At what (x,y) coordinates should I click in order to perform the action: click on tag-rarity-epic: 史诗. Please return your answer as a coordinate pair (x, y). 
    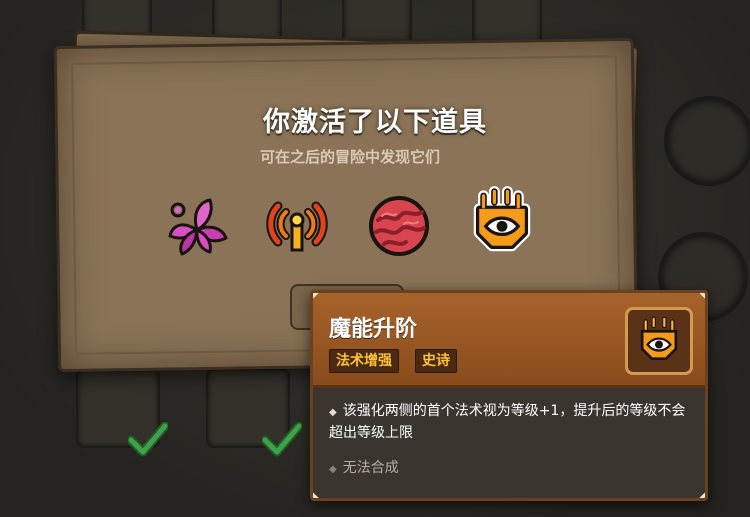
    Looking at the image, I should click on (436, 361).